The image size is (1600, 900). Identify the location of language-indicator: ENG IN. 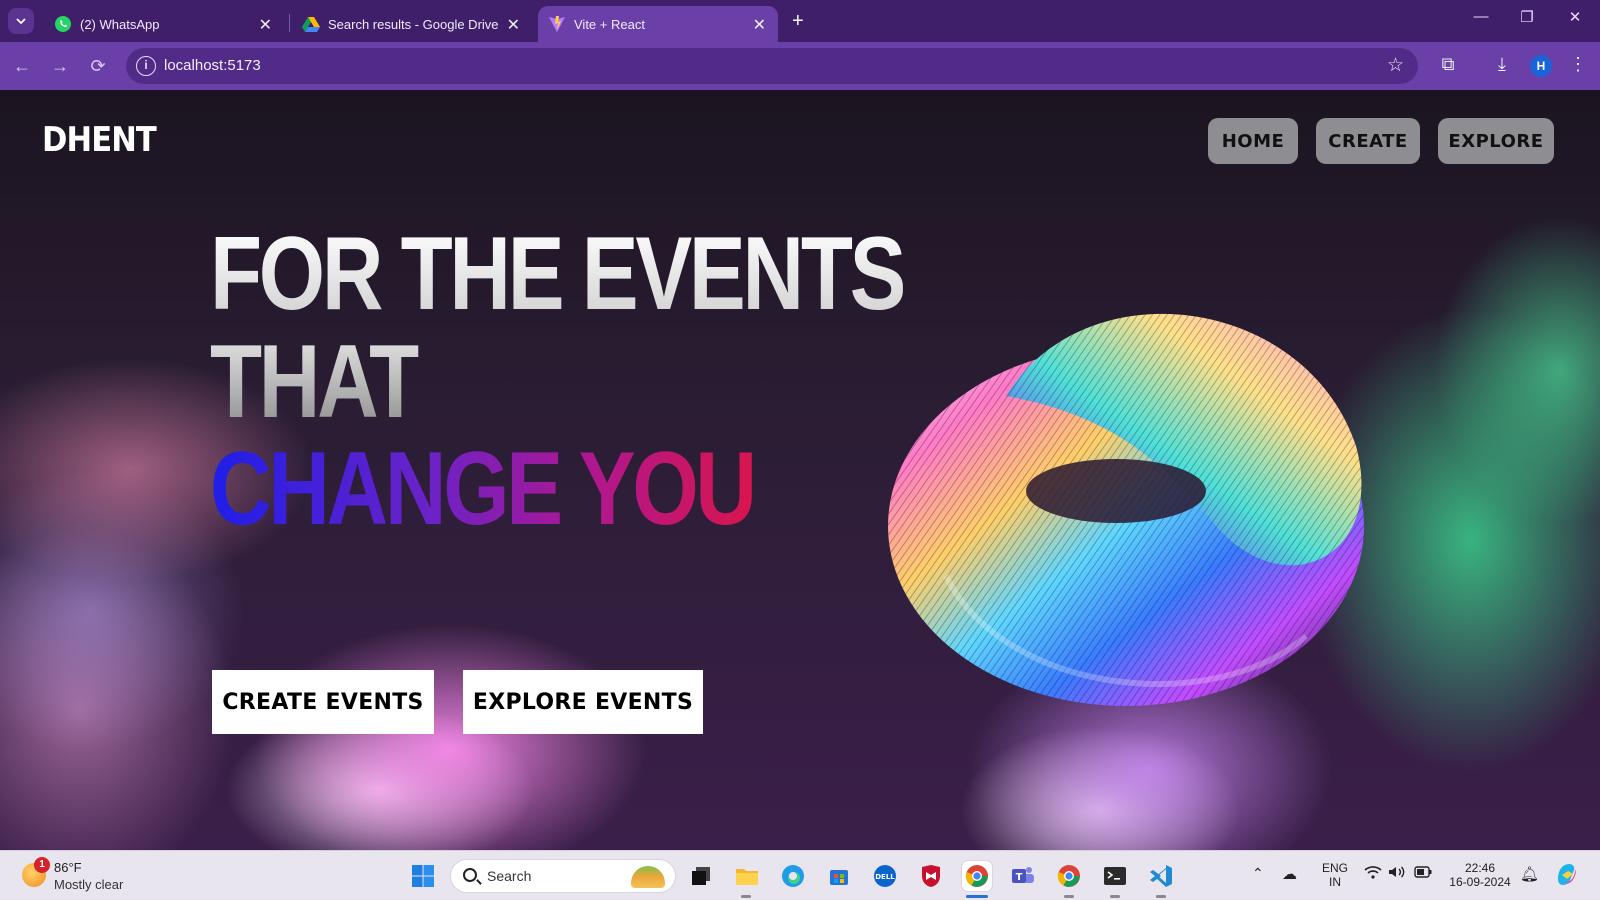
(1335, 875).